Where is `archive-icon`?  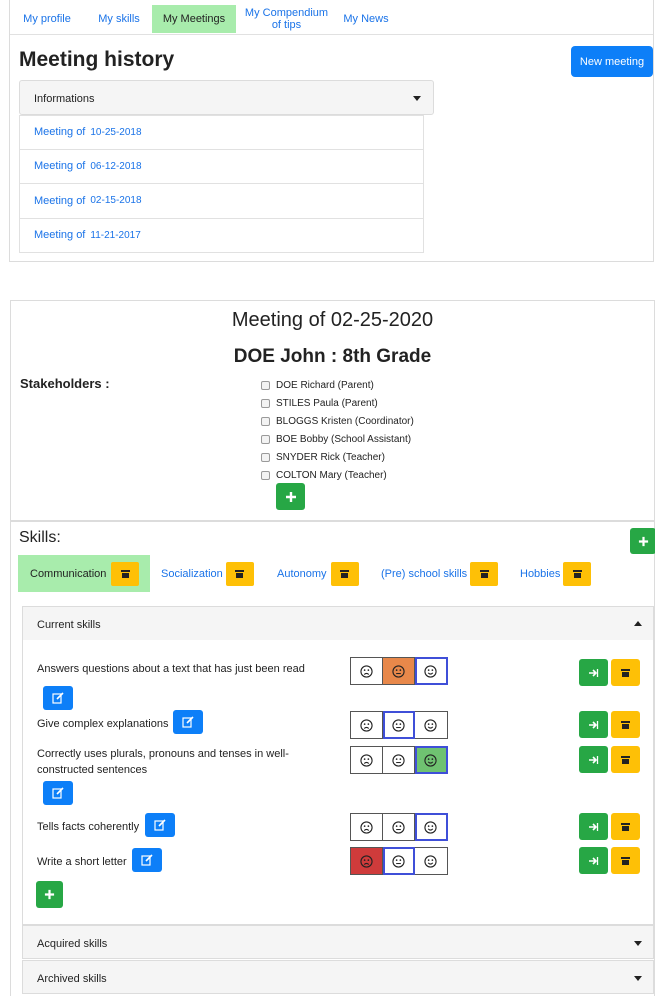
archive-icon is located at coordinates (625, 826).